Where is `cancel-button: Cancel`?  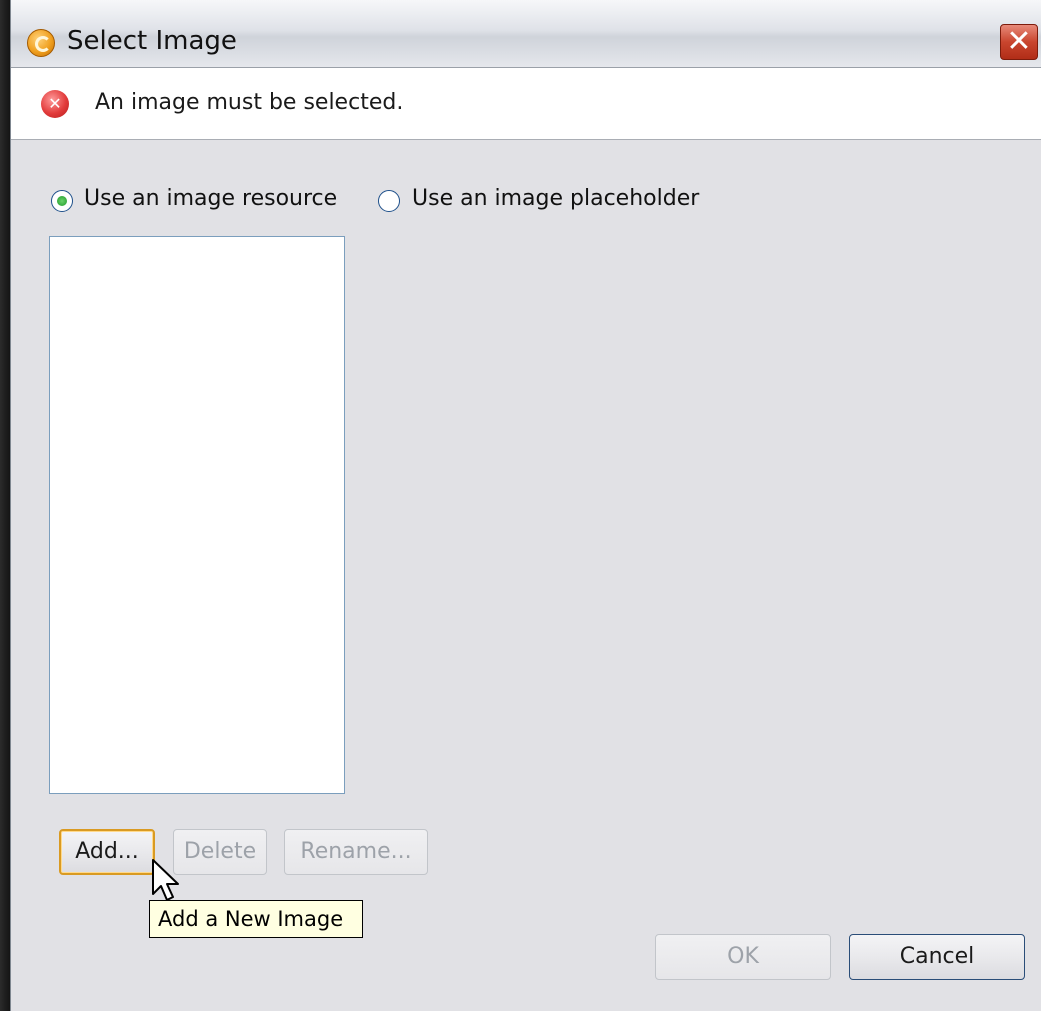
cancel-button: Cancel is located at coordinates (937, 957).